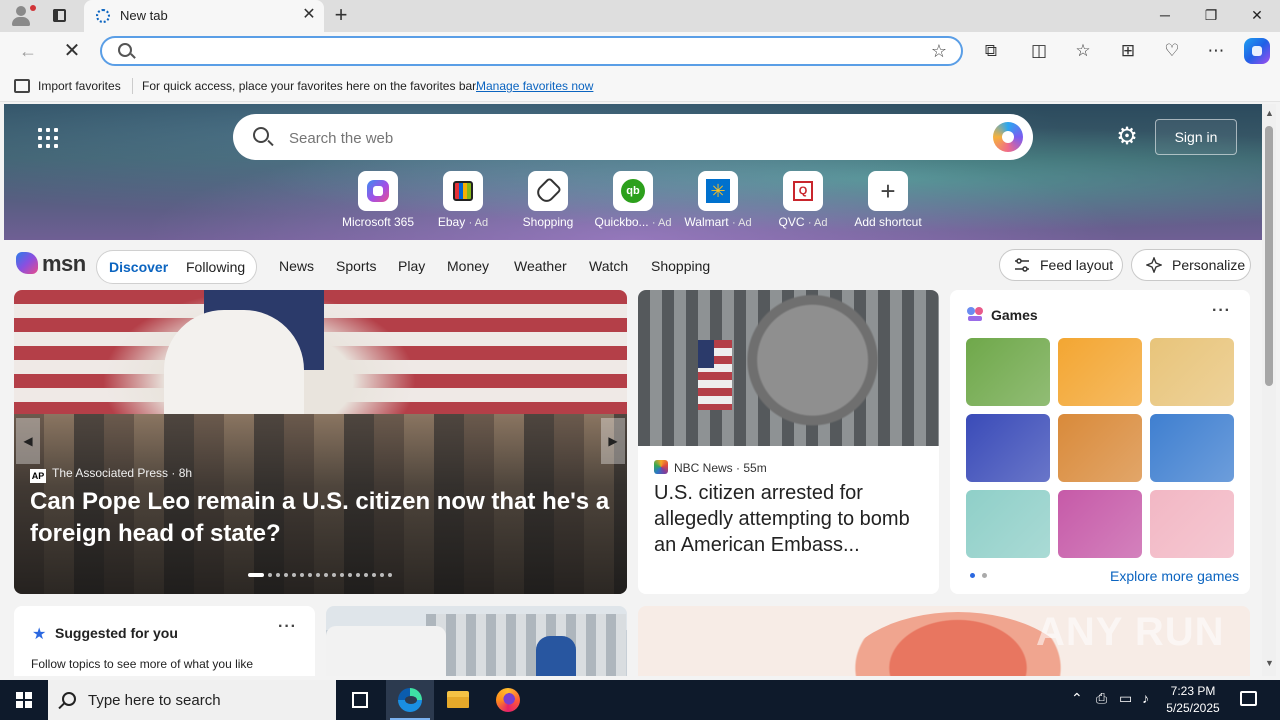 This screenshot has width=1280, height=720. I want to click on scroll-down-icon: ▼, so click(1269, 663).